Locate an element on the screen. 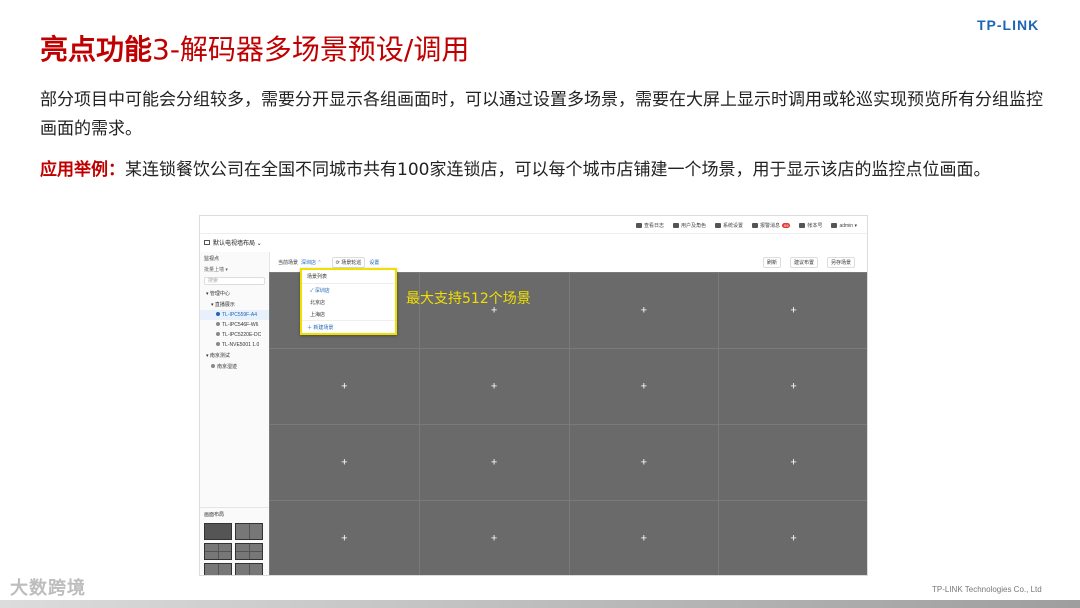  tree-item-label: TL-IPC559F-A4 is located at coordinates (240, 315).